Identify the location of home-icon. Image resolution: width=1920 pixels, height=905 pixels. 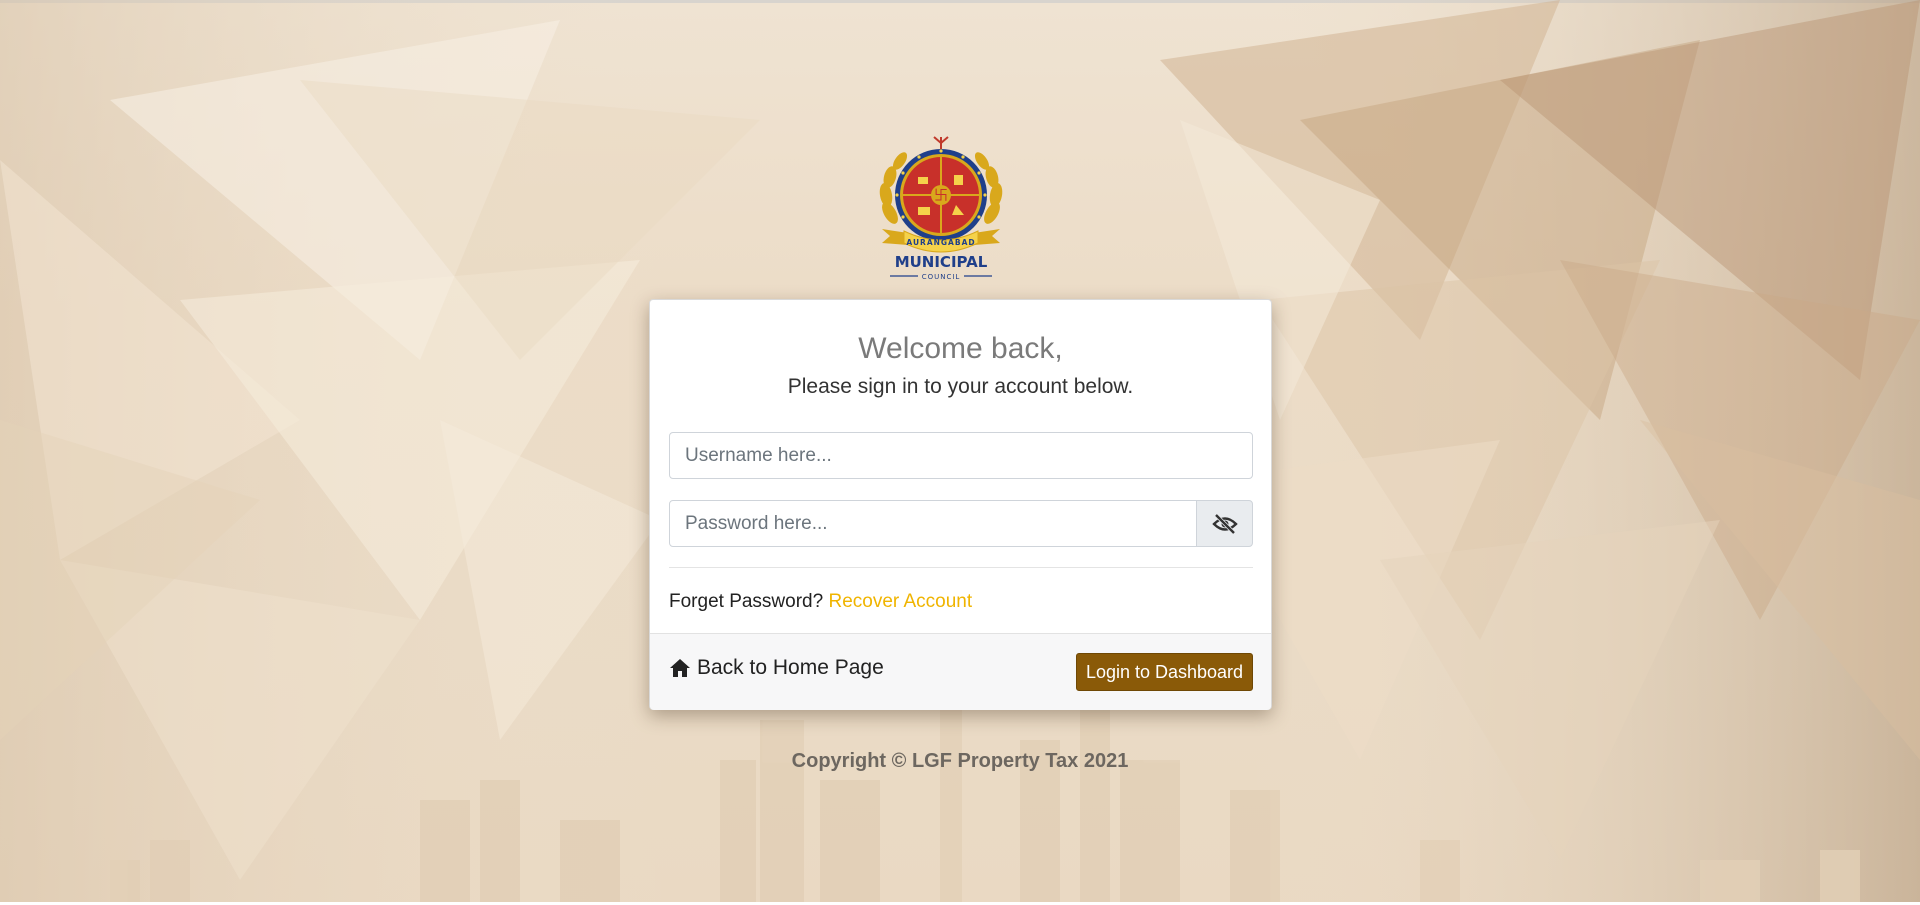
(680, 668).